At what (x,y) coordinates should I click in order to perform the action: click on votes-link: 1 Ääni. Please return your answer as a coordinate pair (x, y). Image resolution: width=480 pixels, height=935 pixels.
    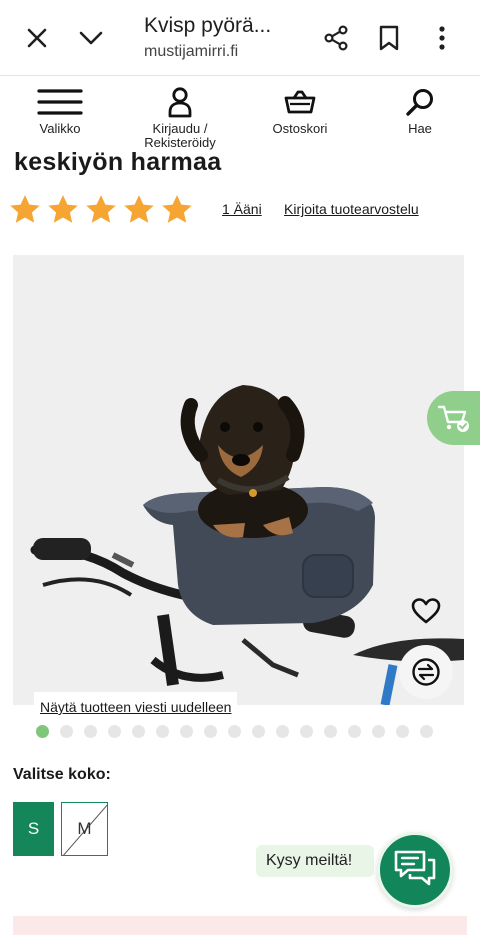
    Looking at the image, I should click on (242, 209).